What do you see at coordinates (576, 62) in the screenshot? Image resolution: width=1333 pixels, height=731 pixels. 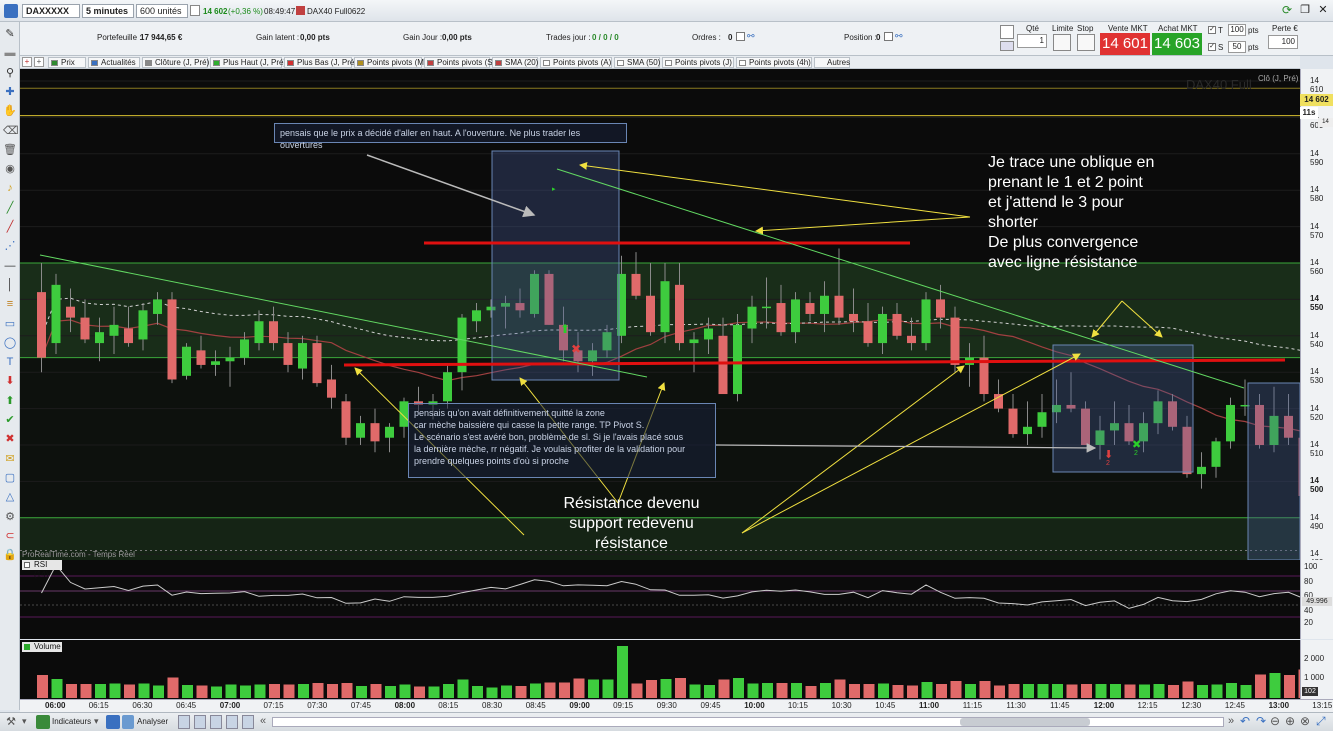 I see `indicator-chip: Points pivots (A)` at bounding box center [576, 62].